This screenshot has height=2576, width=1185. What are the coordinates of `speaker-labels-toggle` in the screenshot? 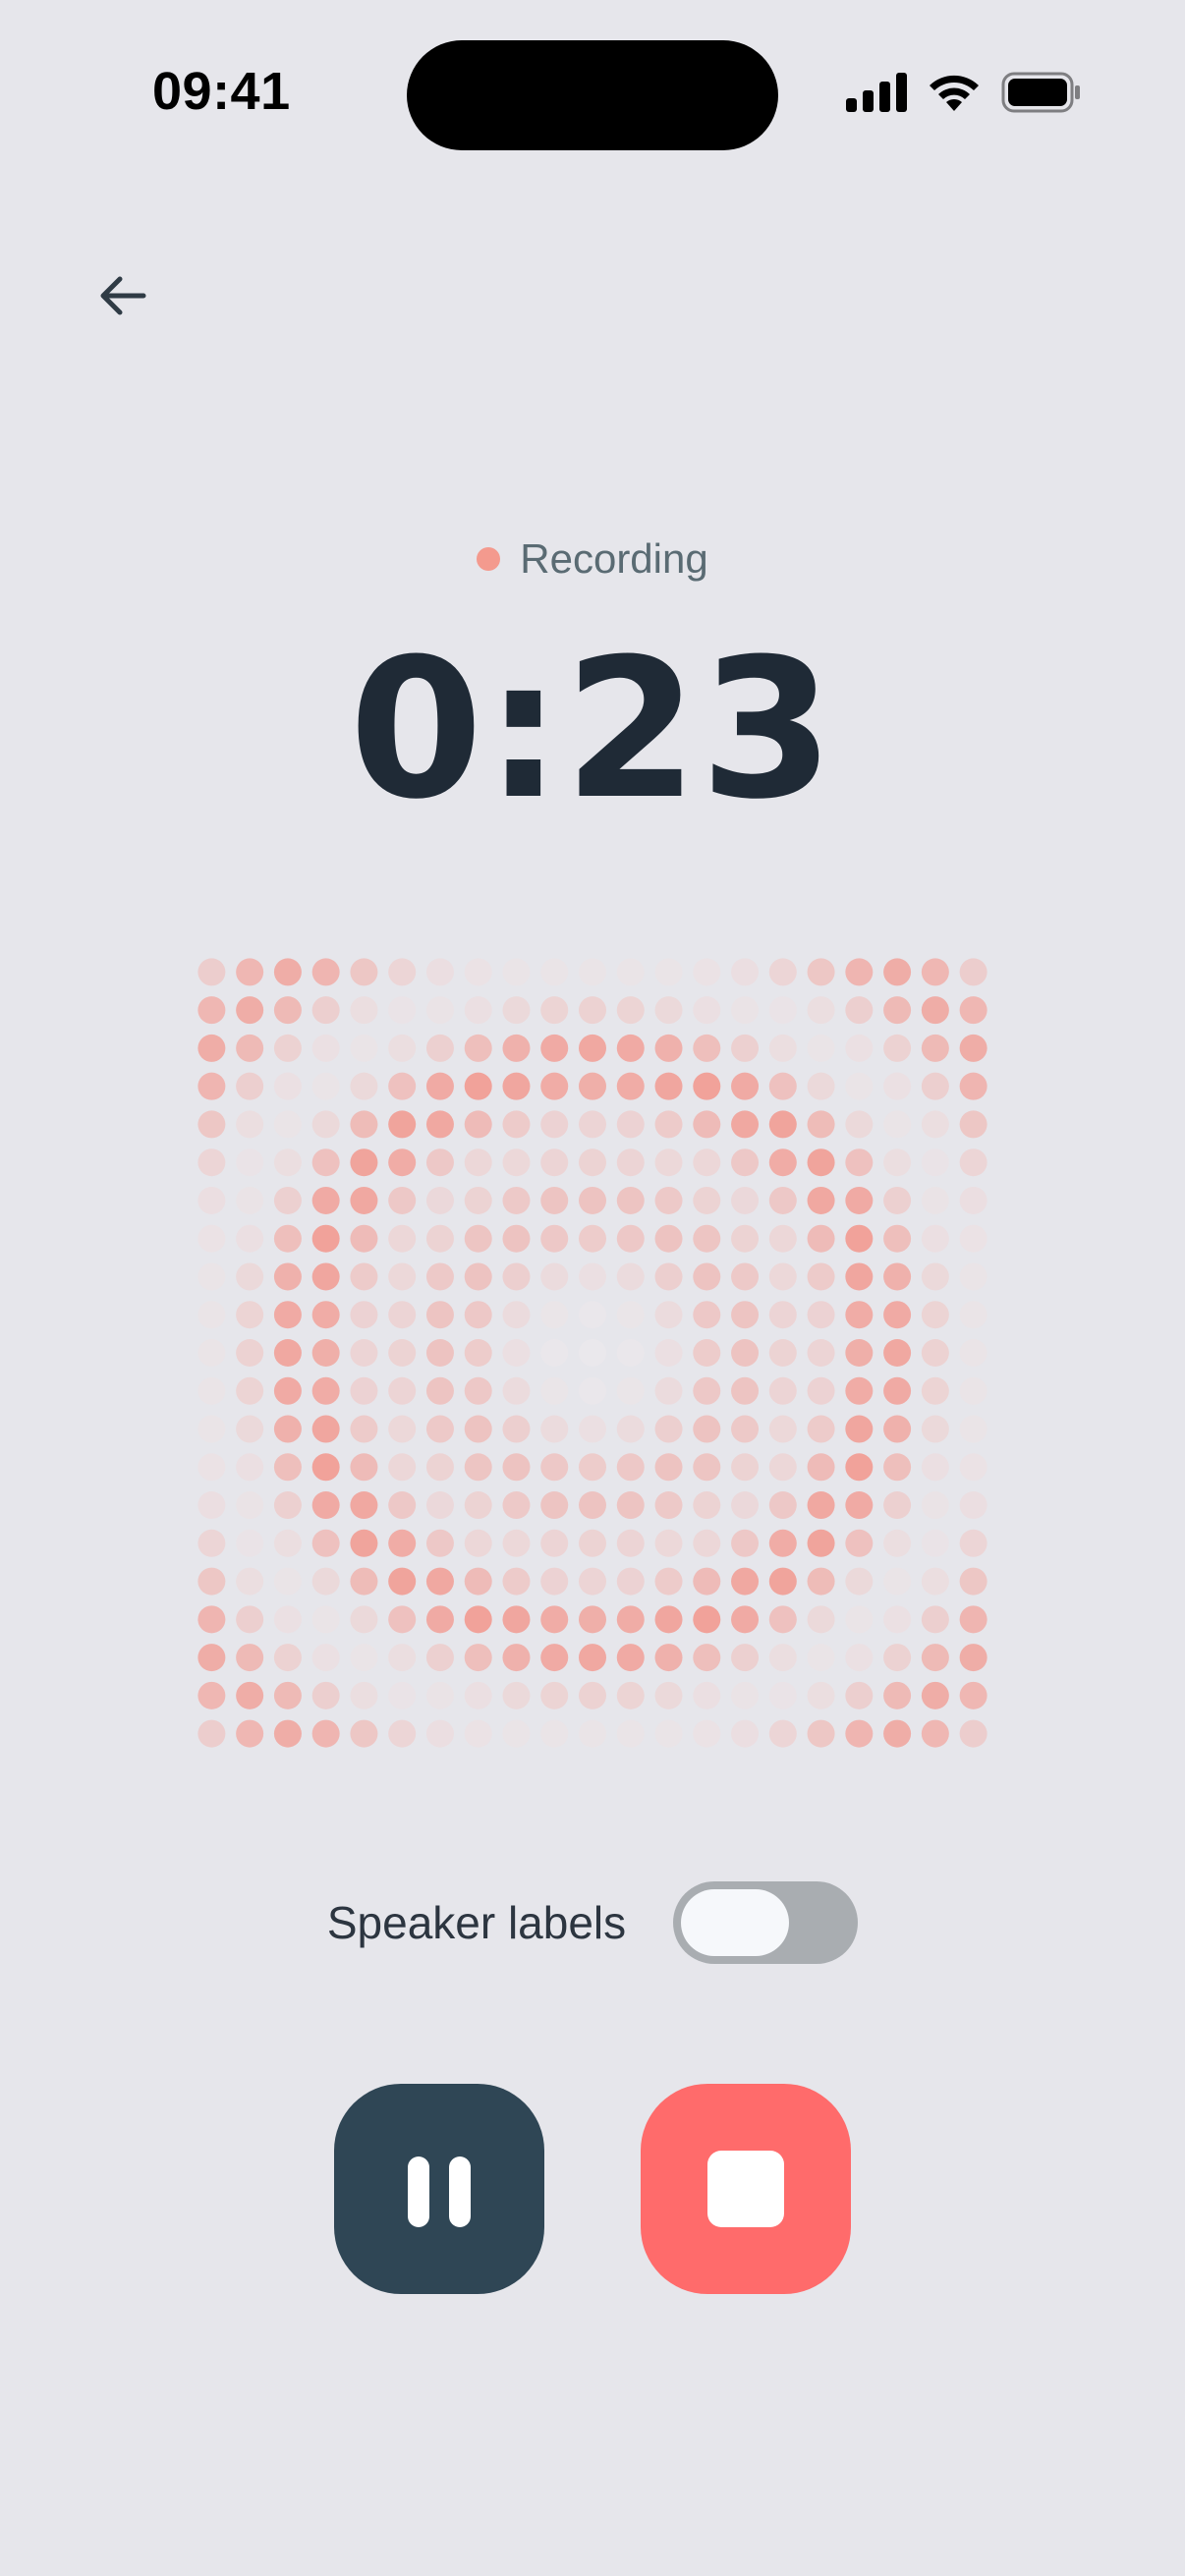 It's located at (766, 1922).